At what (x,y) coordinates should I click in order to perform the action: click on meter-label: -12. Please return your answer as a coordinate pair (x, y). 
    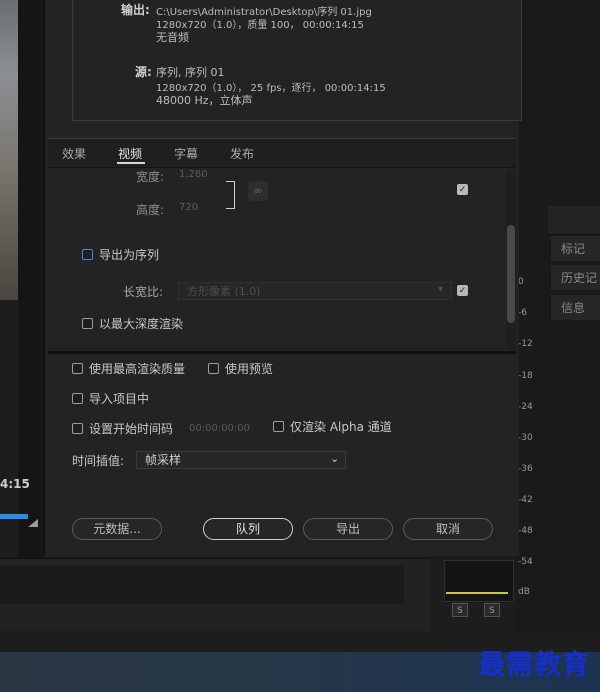
    Looking at the image, I should click on (525, 344).